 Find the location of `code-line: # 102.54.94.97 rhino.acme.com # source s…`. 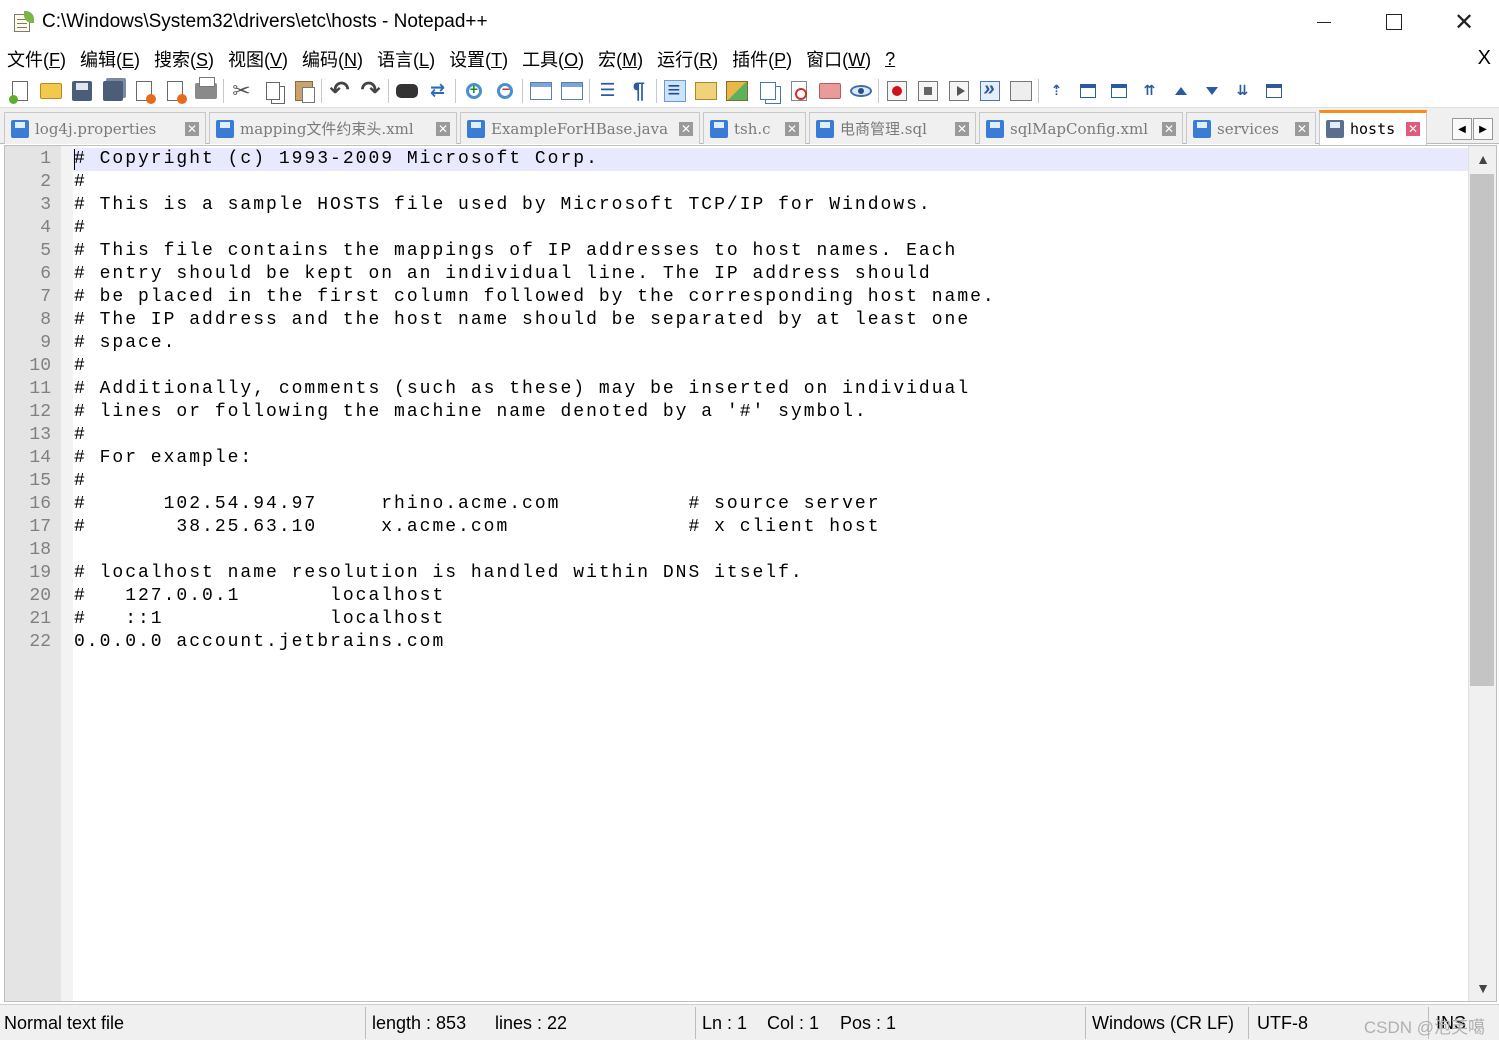

code-line: # 102.54.94.97 rhino.acme.com # source s… is located at coordinates (477, 504).